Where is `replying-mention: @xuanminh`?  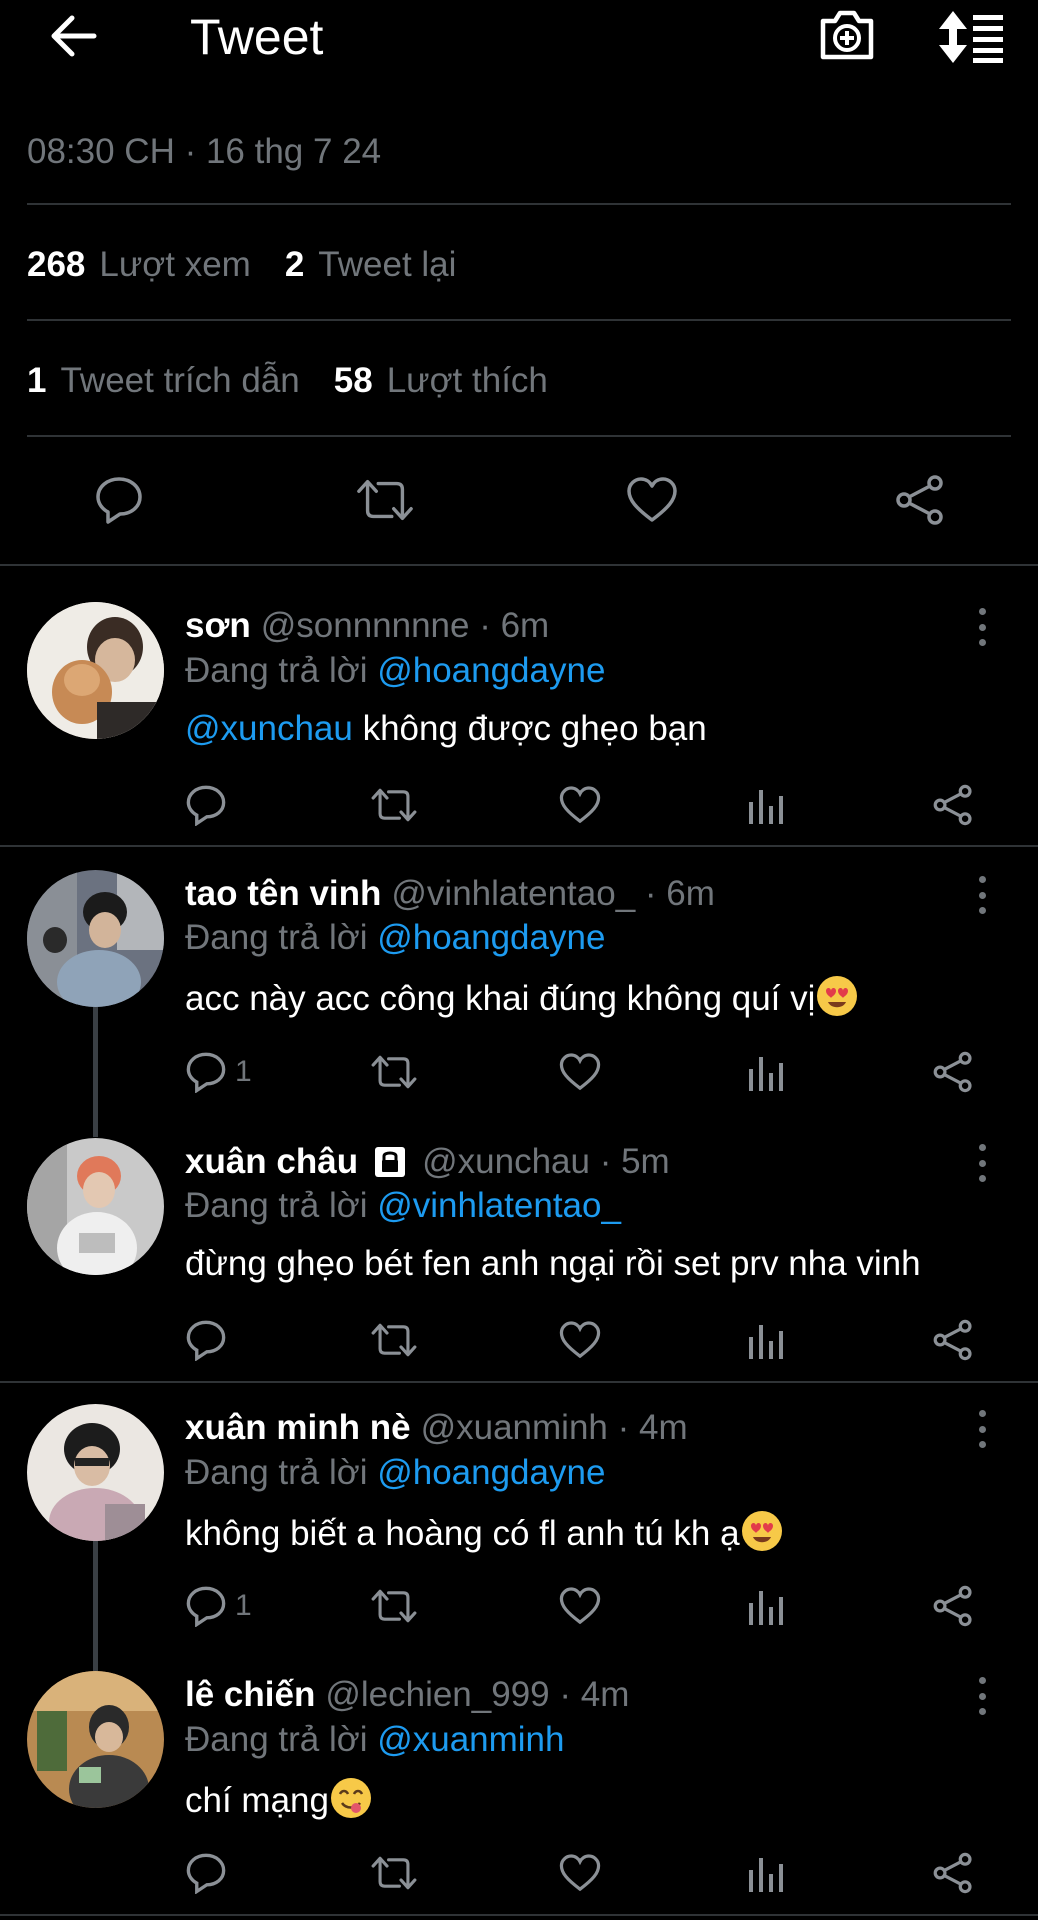 replying-mention: @xuanminh is located at coordinates (470, 1739).